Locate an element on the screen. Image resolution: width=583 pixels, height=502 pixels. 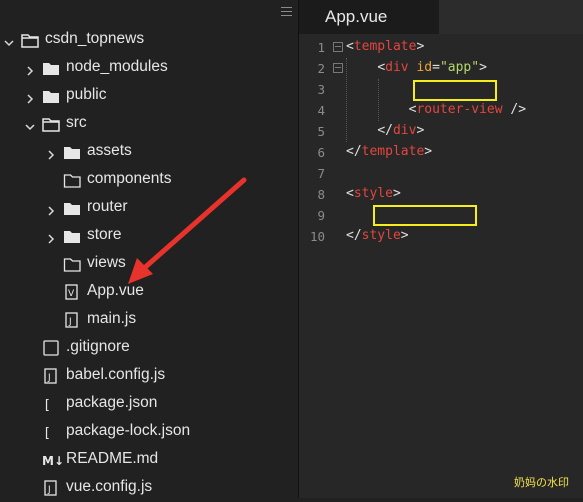
annotation-arrow is located at coordinates (187, 230).